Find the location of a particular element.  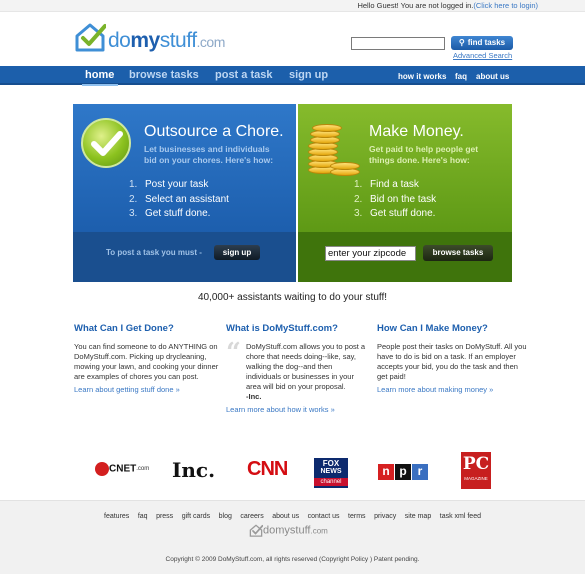

footer-link-blog: blog is located at coordinates (225, 516).